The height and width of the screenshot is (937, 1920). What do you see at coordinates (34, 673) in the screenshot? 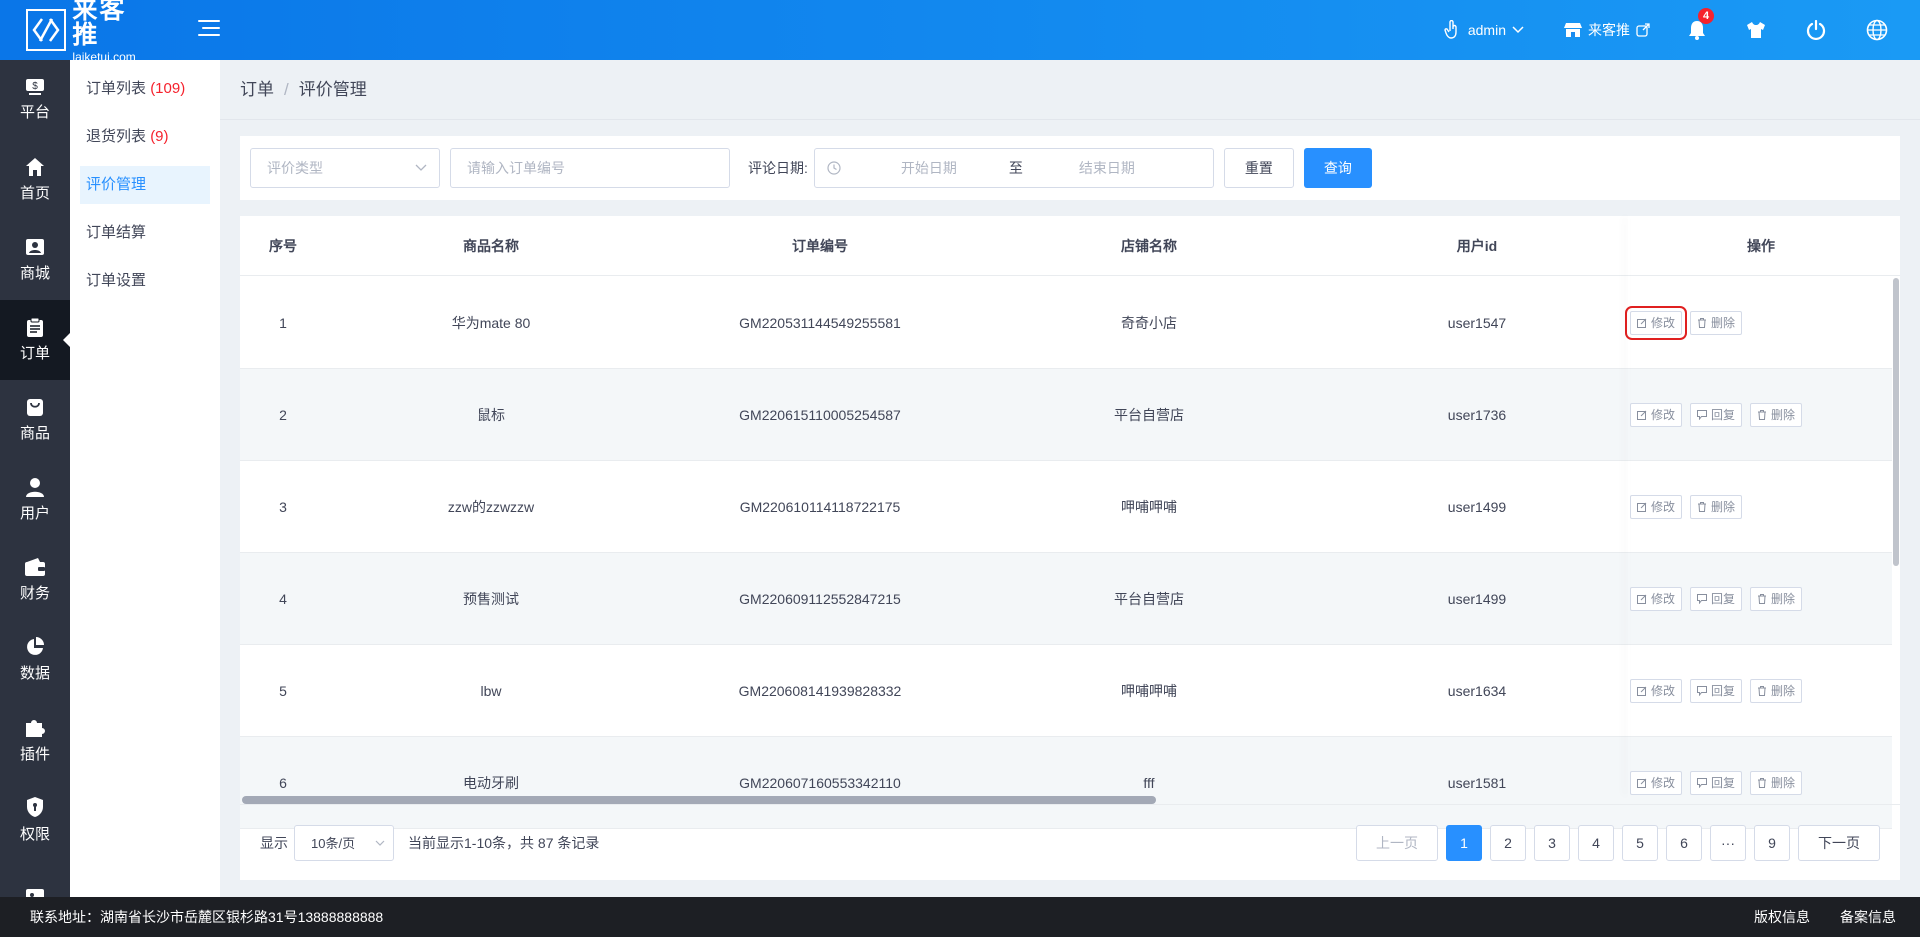
I see `sidebar-item-label: 数据` at bounding box center [34, 673].